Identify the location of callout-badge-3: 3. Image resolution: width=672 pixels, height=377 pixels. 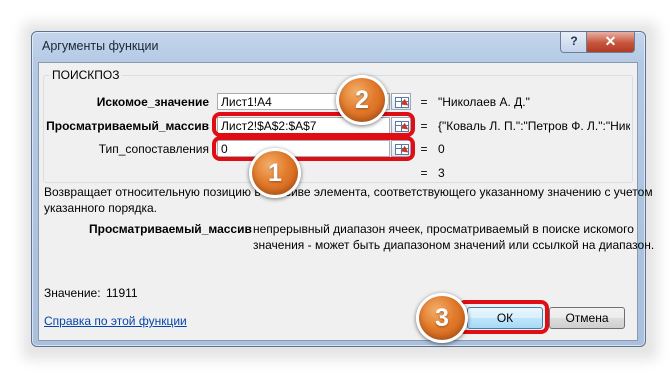
(442, 318).